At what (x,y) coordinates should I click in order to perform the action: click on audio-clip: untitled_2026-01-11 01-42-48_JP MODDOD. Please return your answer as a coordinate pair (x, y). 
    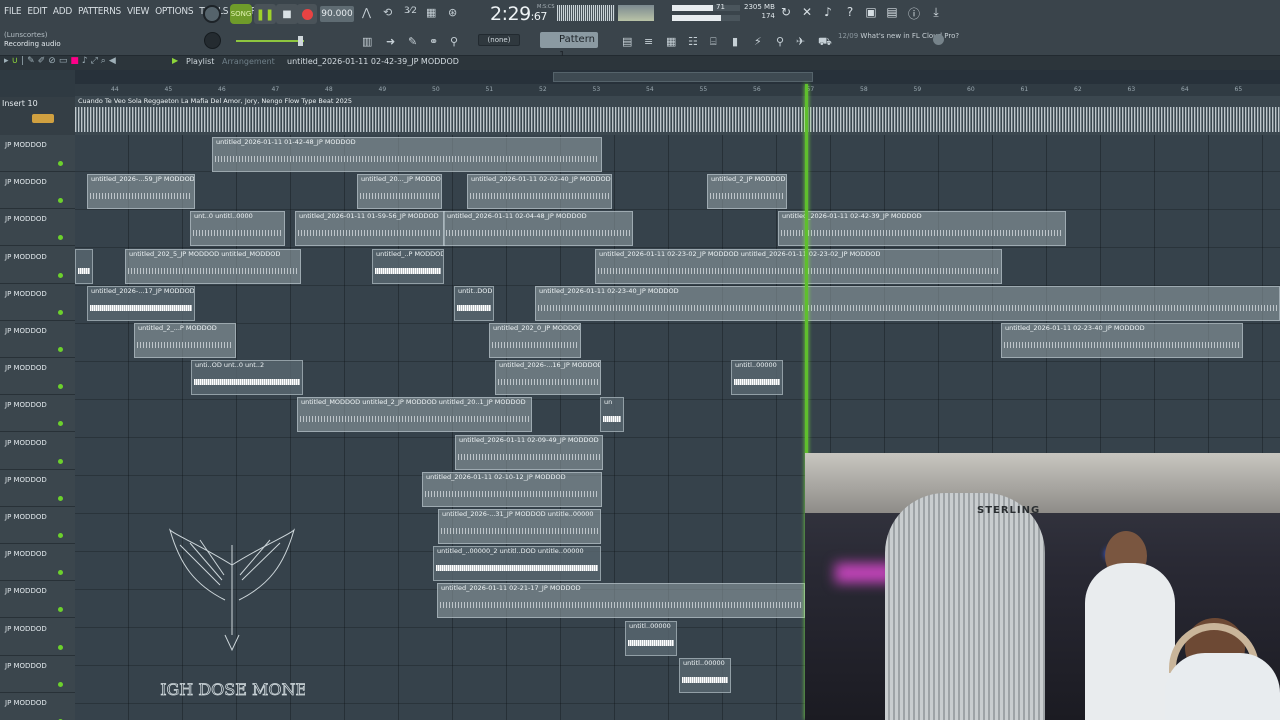
    Looking at the image, I should click on (407, 154).